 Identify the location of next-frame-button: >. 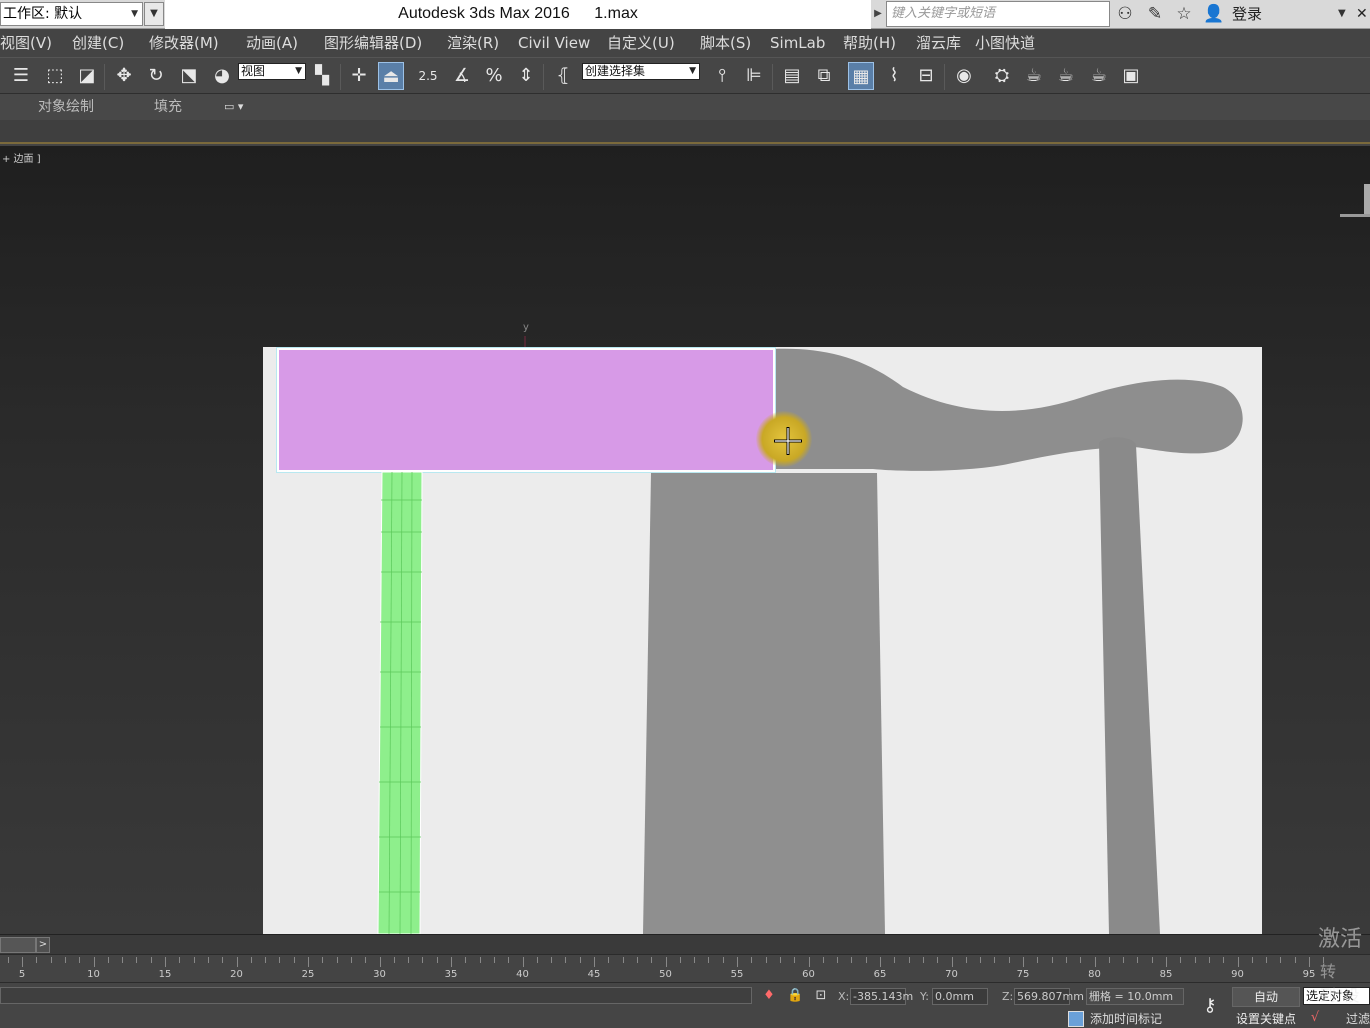
(43, 945).